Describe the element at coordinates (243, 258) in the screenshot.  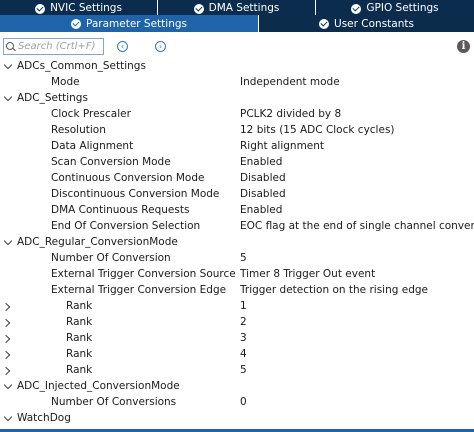
I see `param-value: 5` at that location.